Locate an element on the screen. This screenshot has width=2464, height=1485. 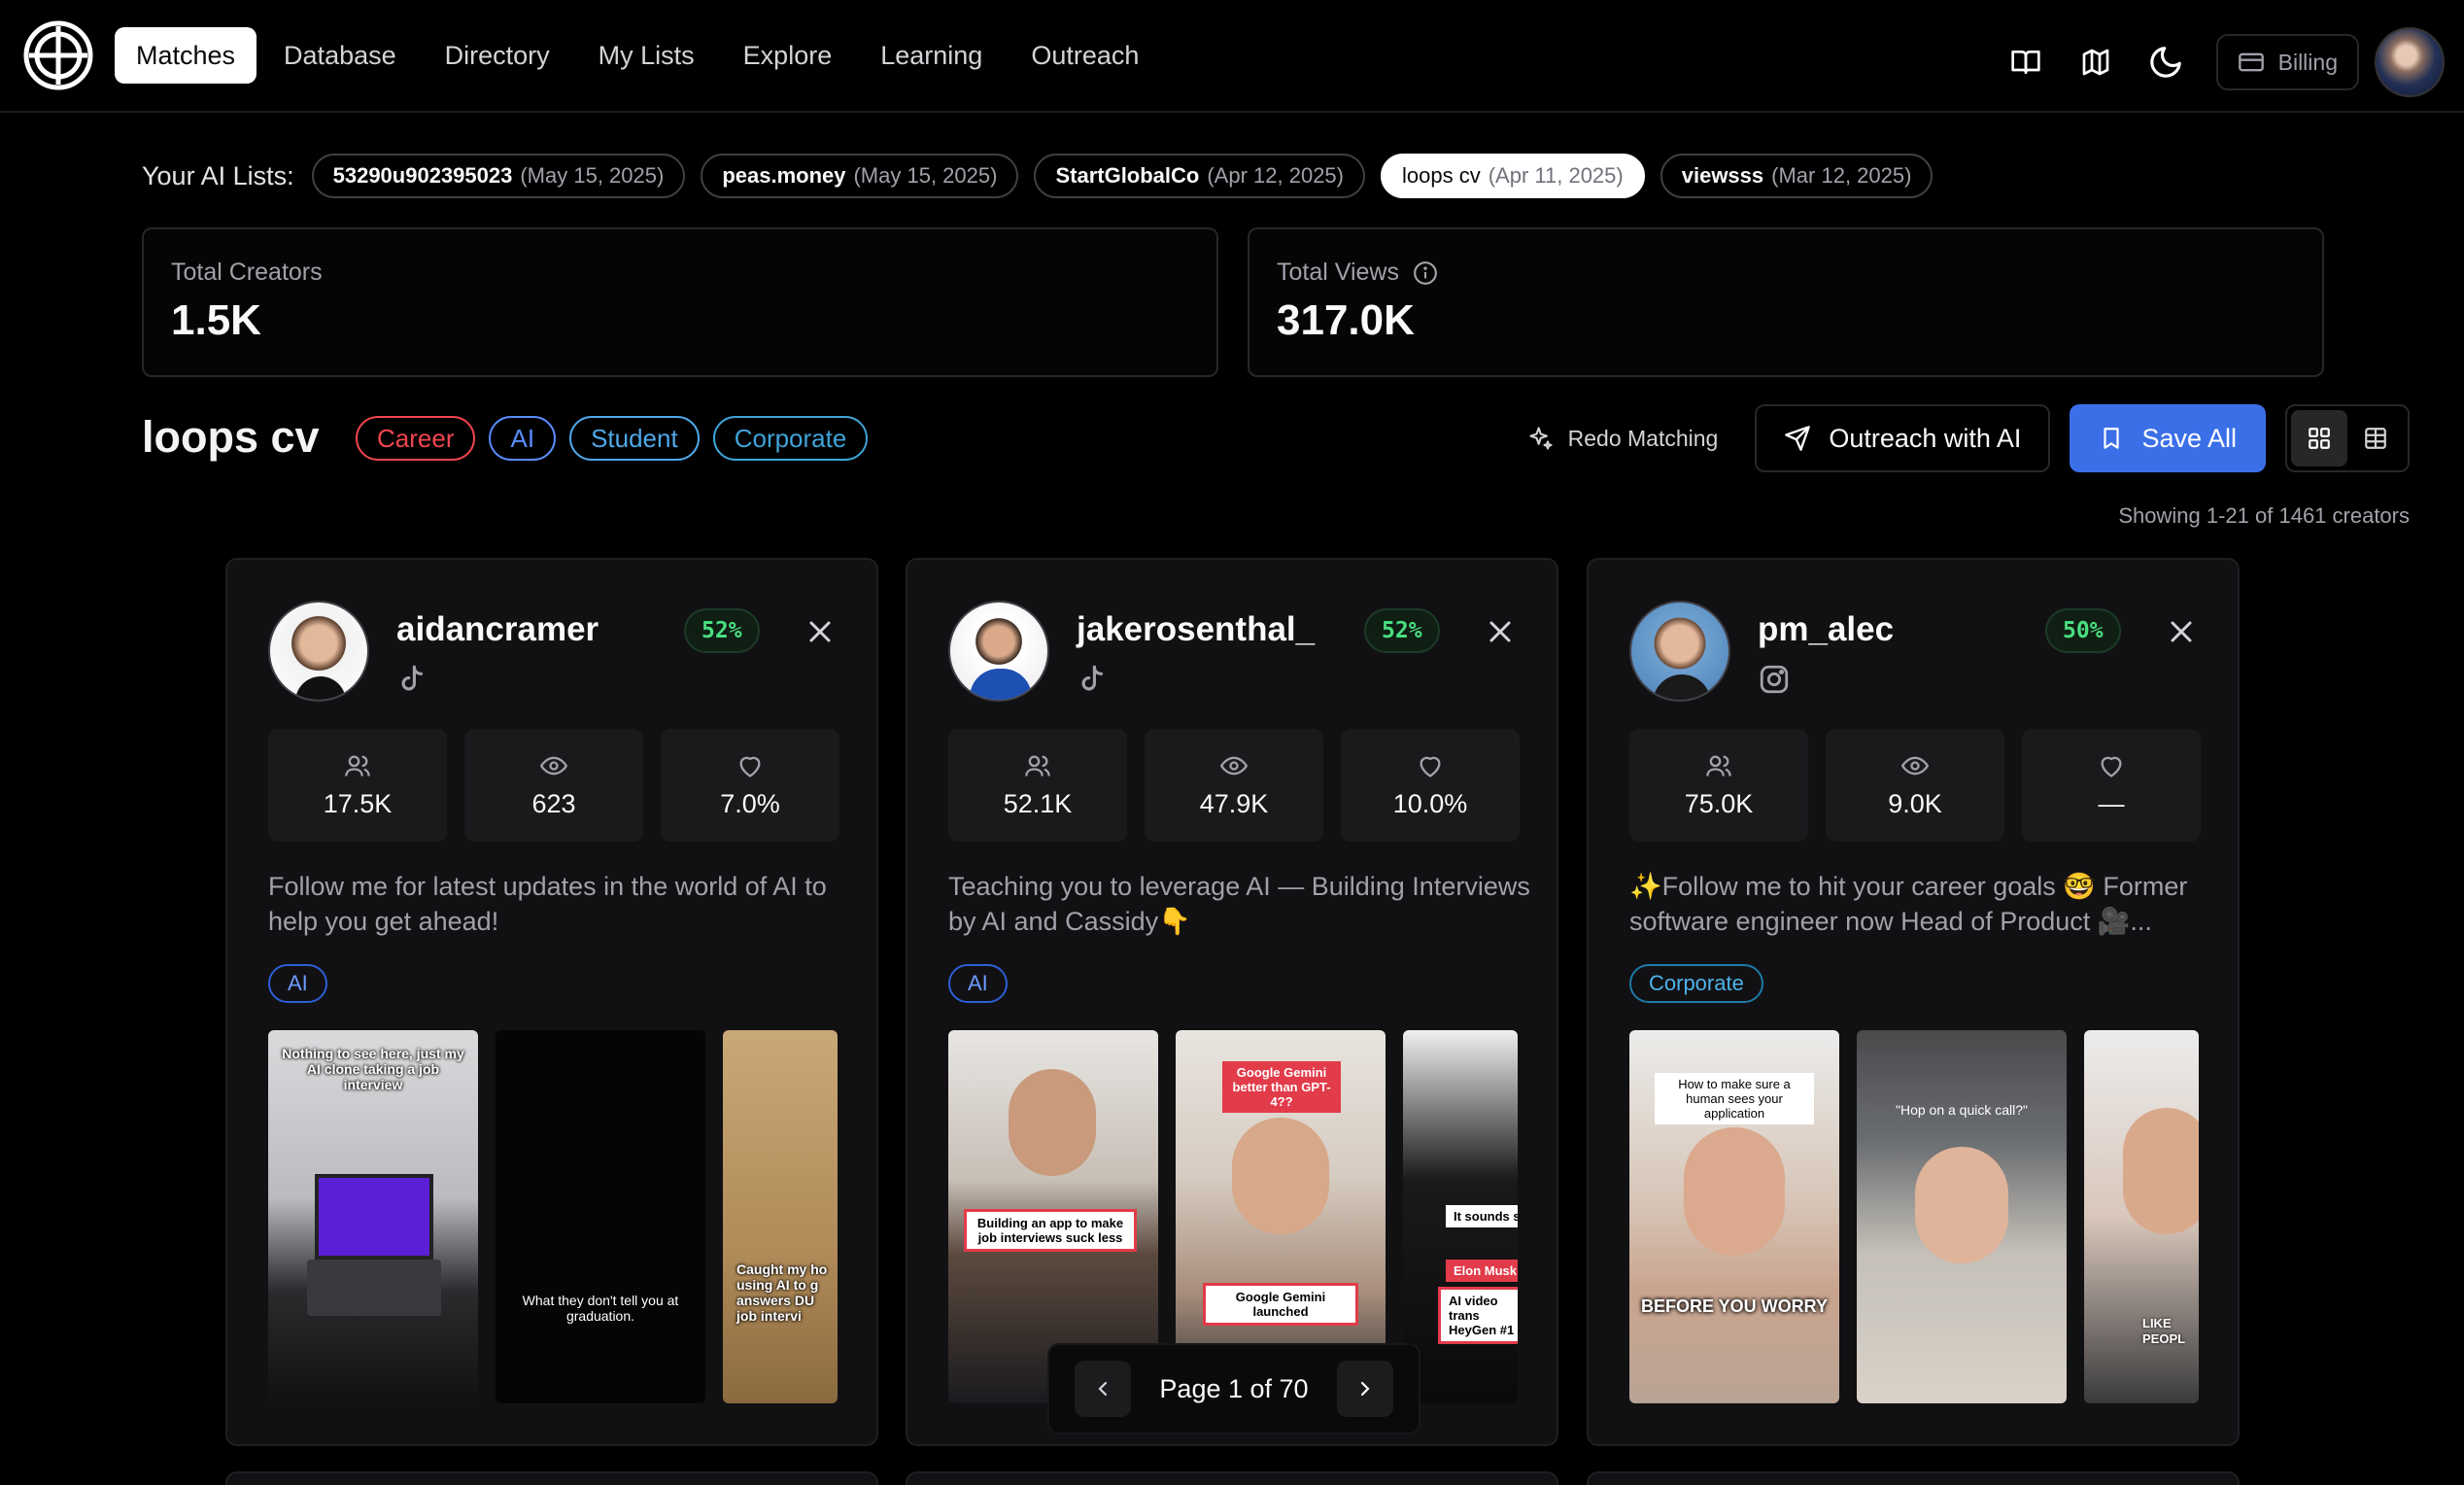
book-open-icon is located at coordinates (2026, 62).